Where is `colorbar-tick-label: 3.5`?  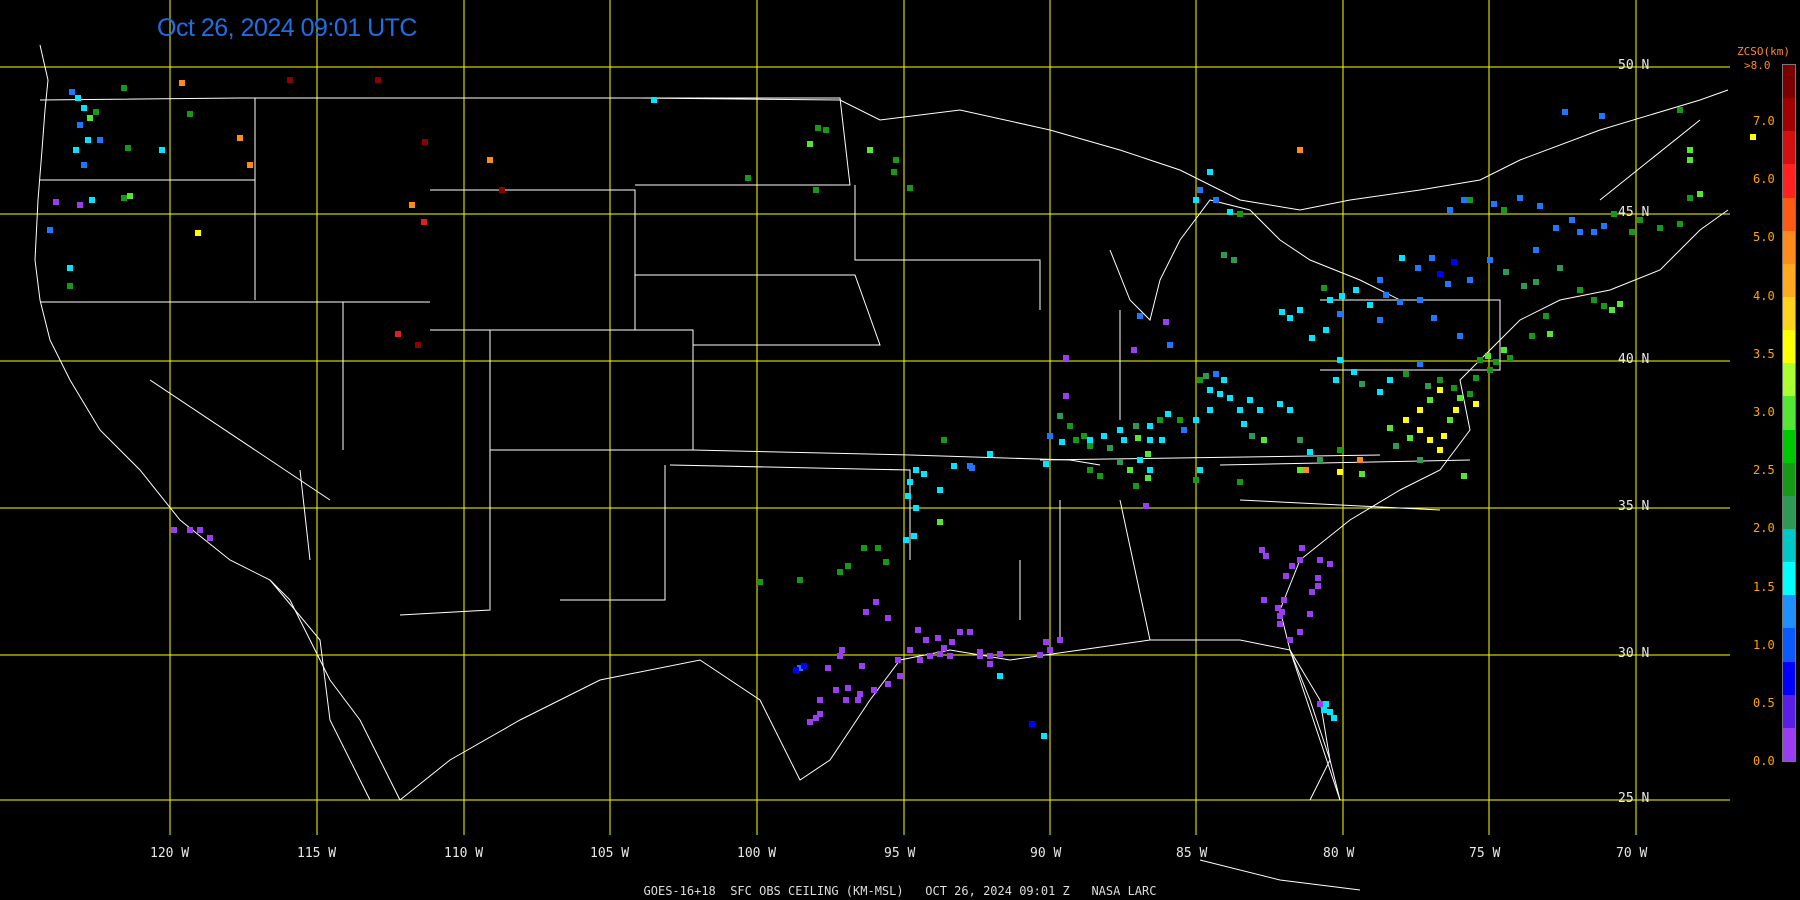
colorbar-tick-label: 3.5 is located at coordinates (1764, 353).